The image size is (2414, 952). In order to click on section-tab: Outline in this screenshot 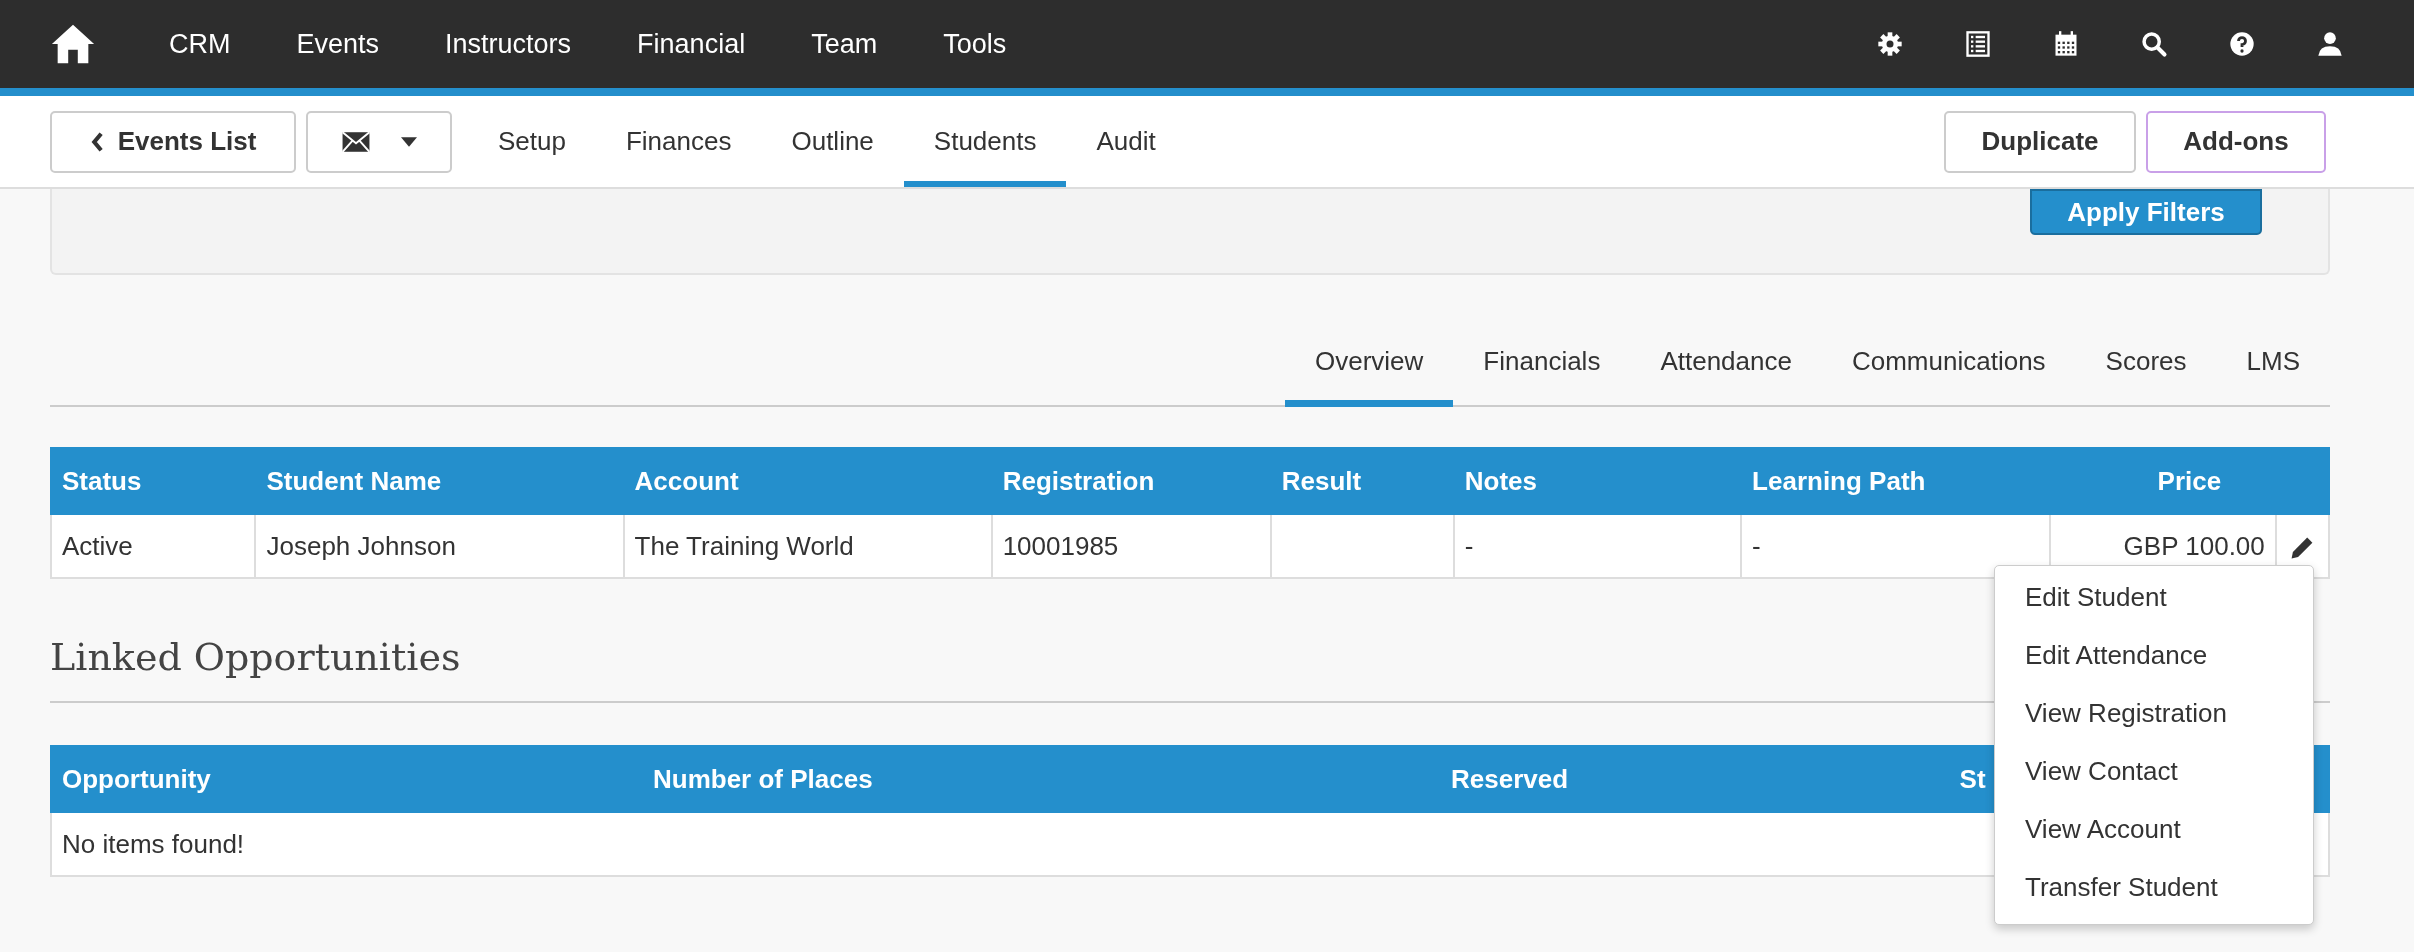, I will do `click(832, 141)`.